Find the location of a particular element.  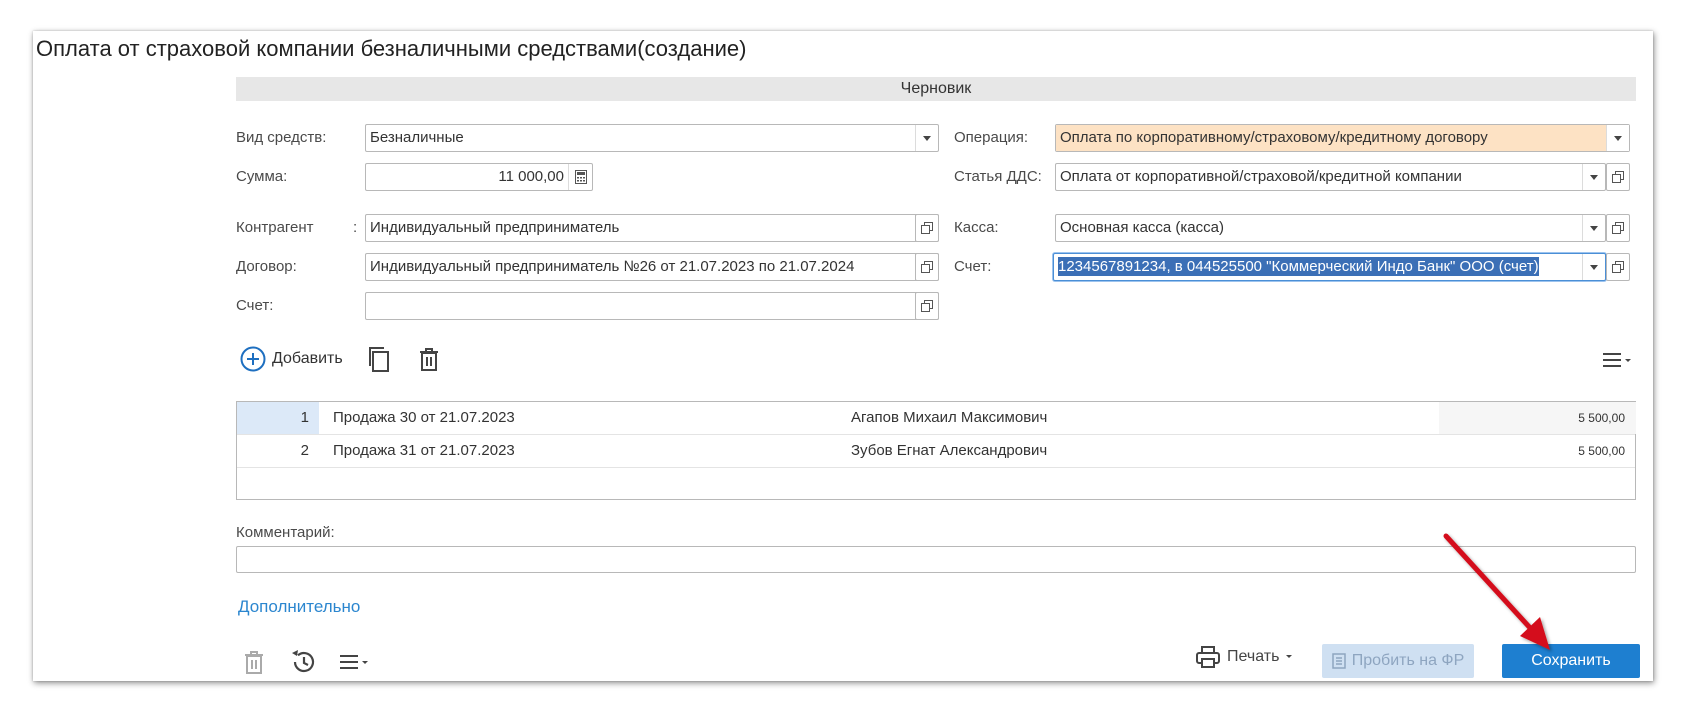

calculator-icon is located at coordinates (580, 177).